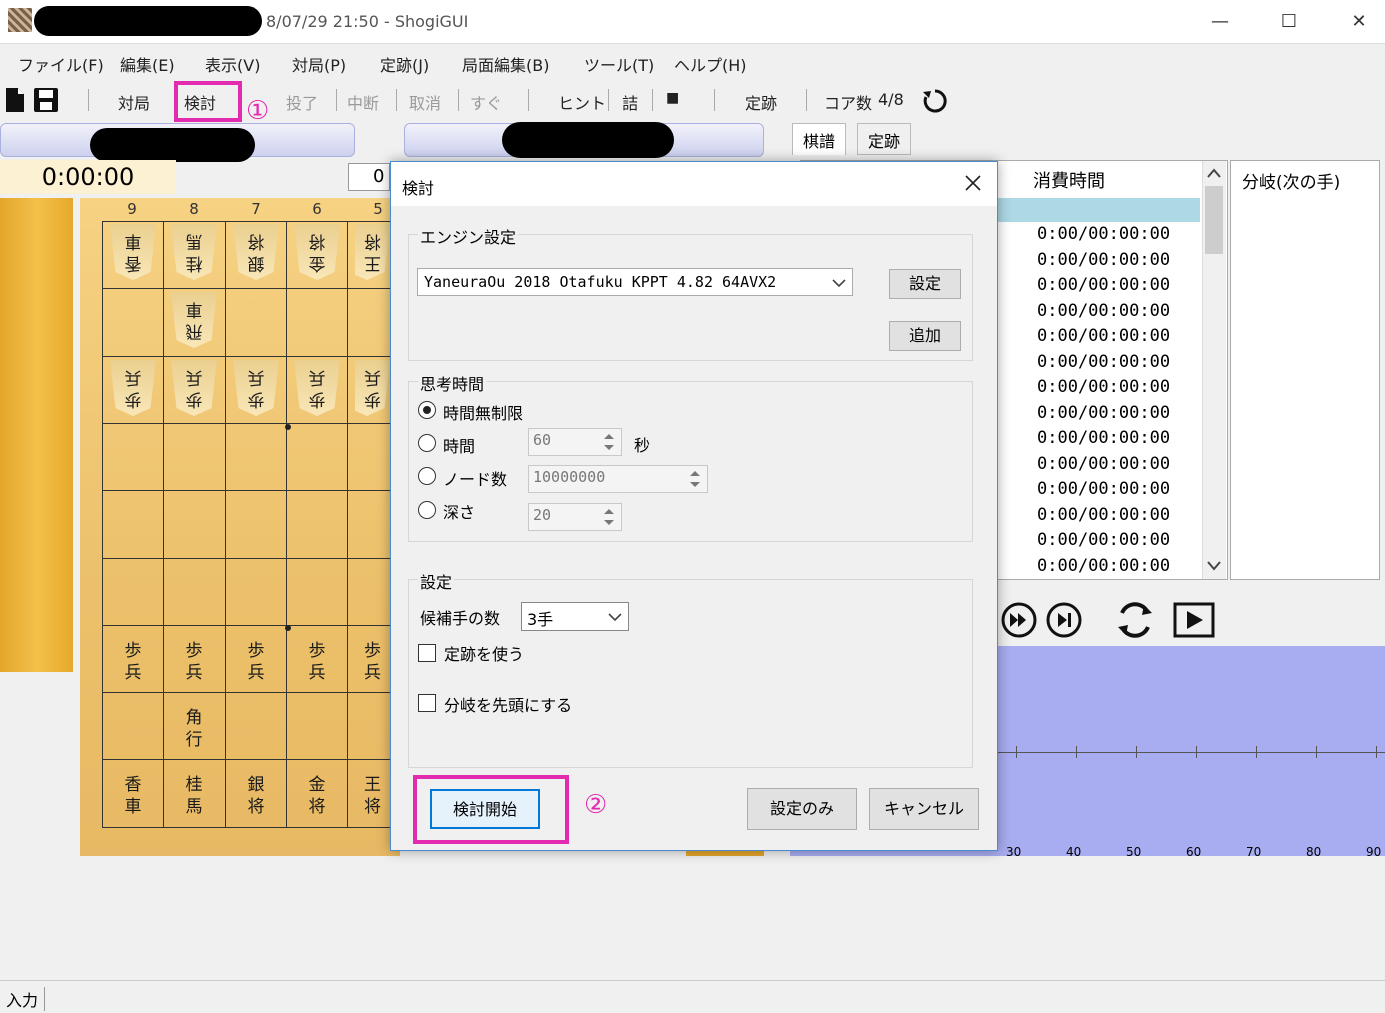  Describe the element at coordinates (147, 64) in the screenshot. I see `menu-edit: 編集(E)` at that location.